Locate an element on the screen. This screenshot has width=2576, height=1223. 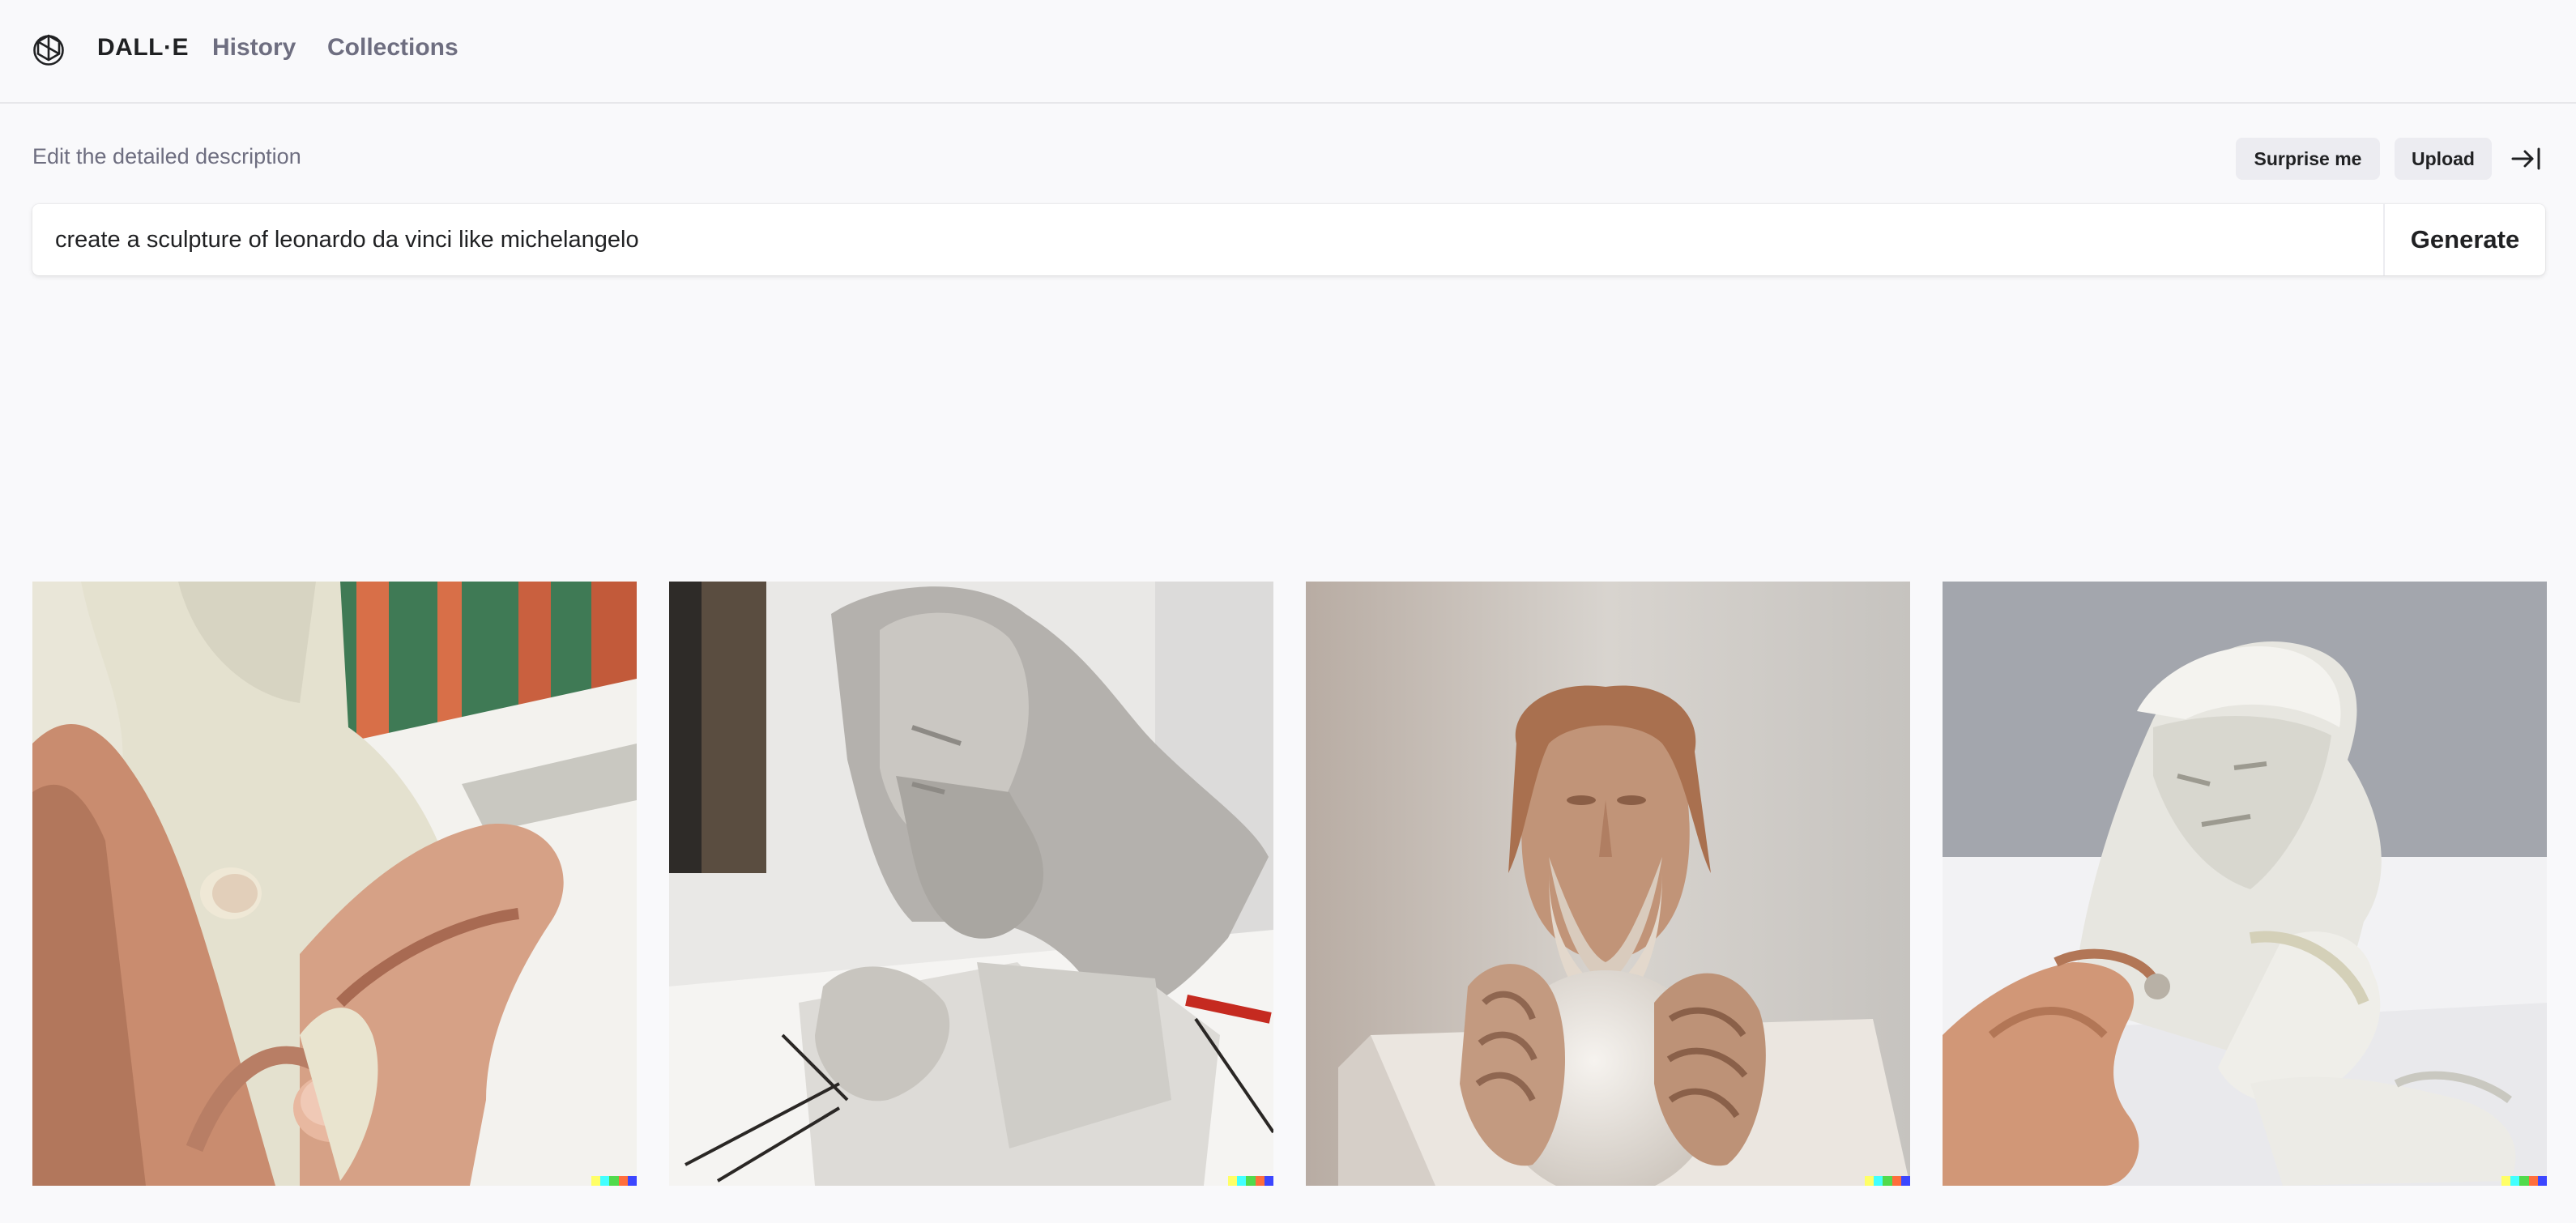
prompt-container: Generate is located at coordinates (1288, 239).